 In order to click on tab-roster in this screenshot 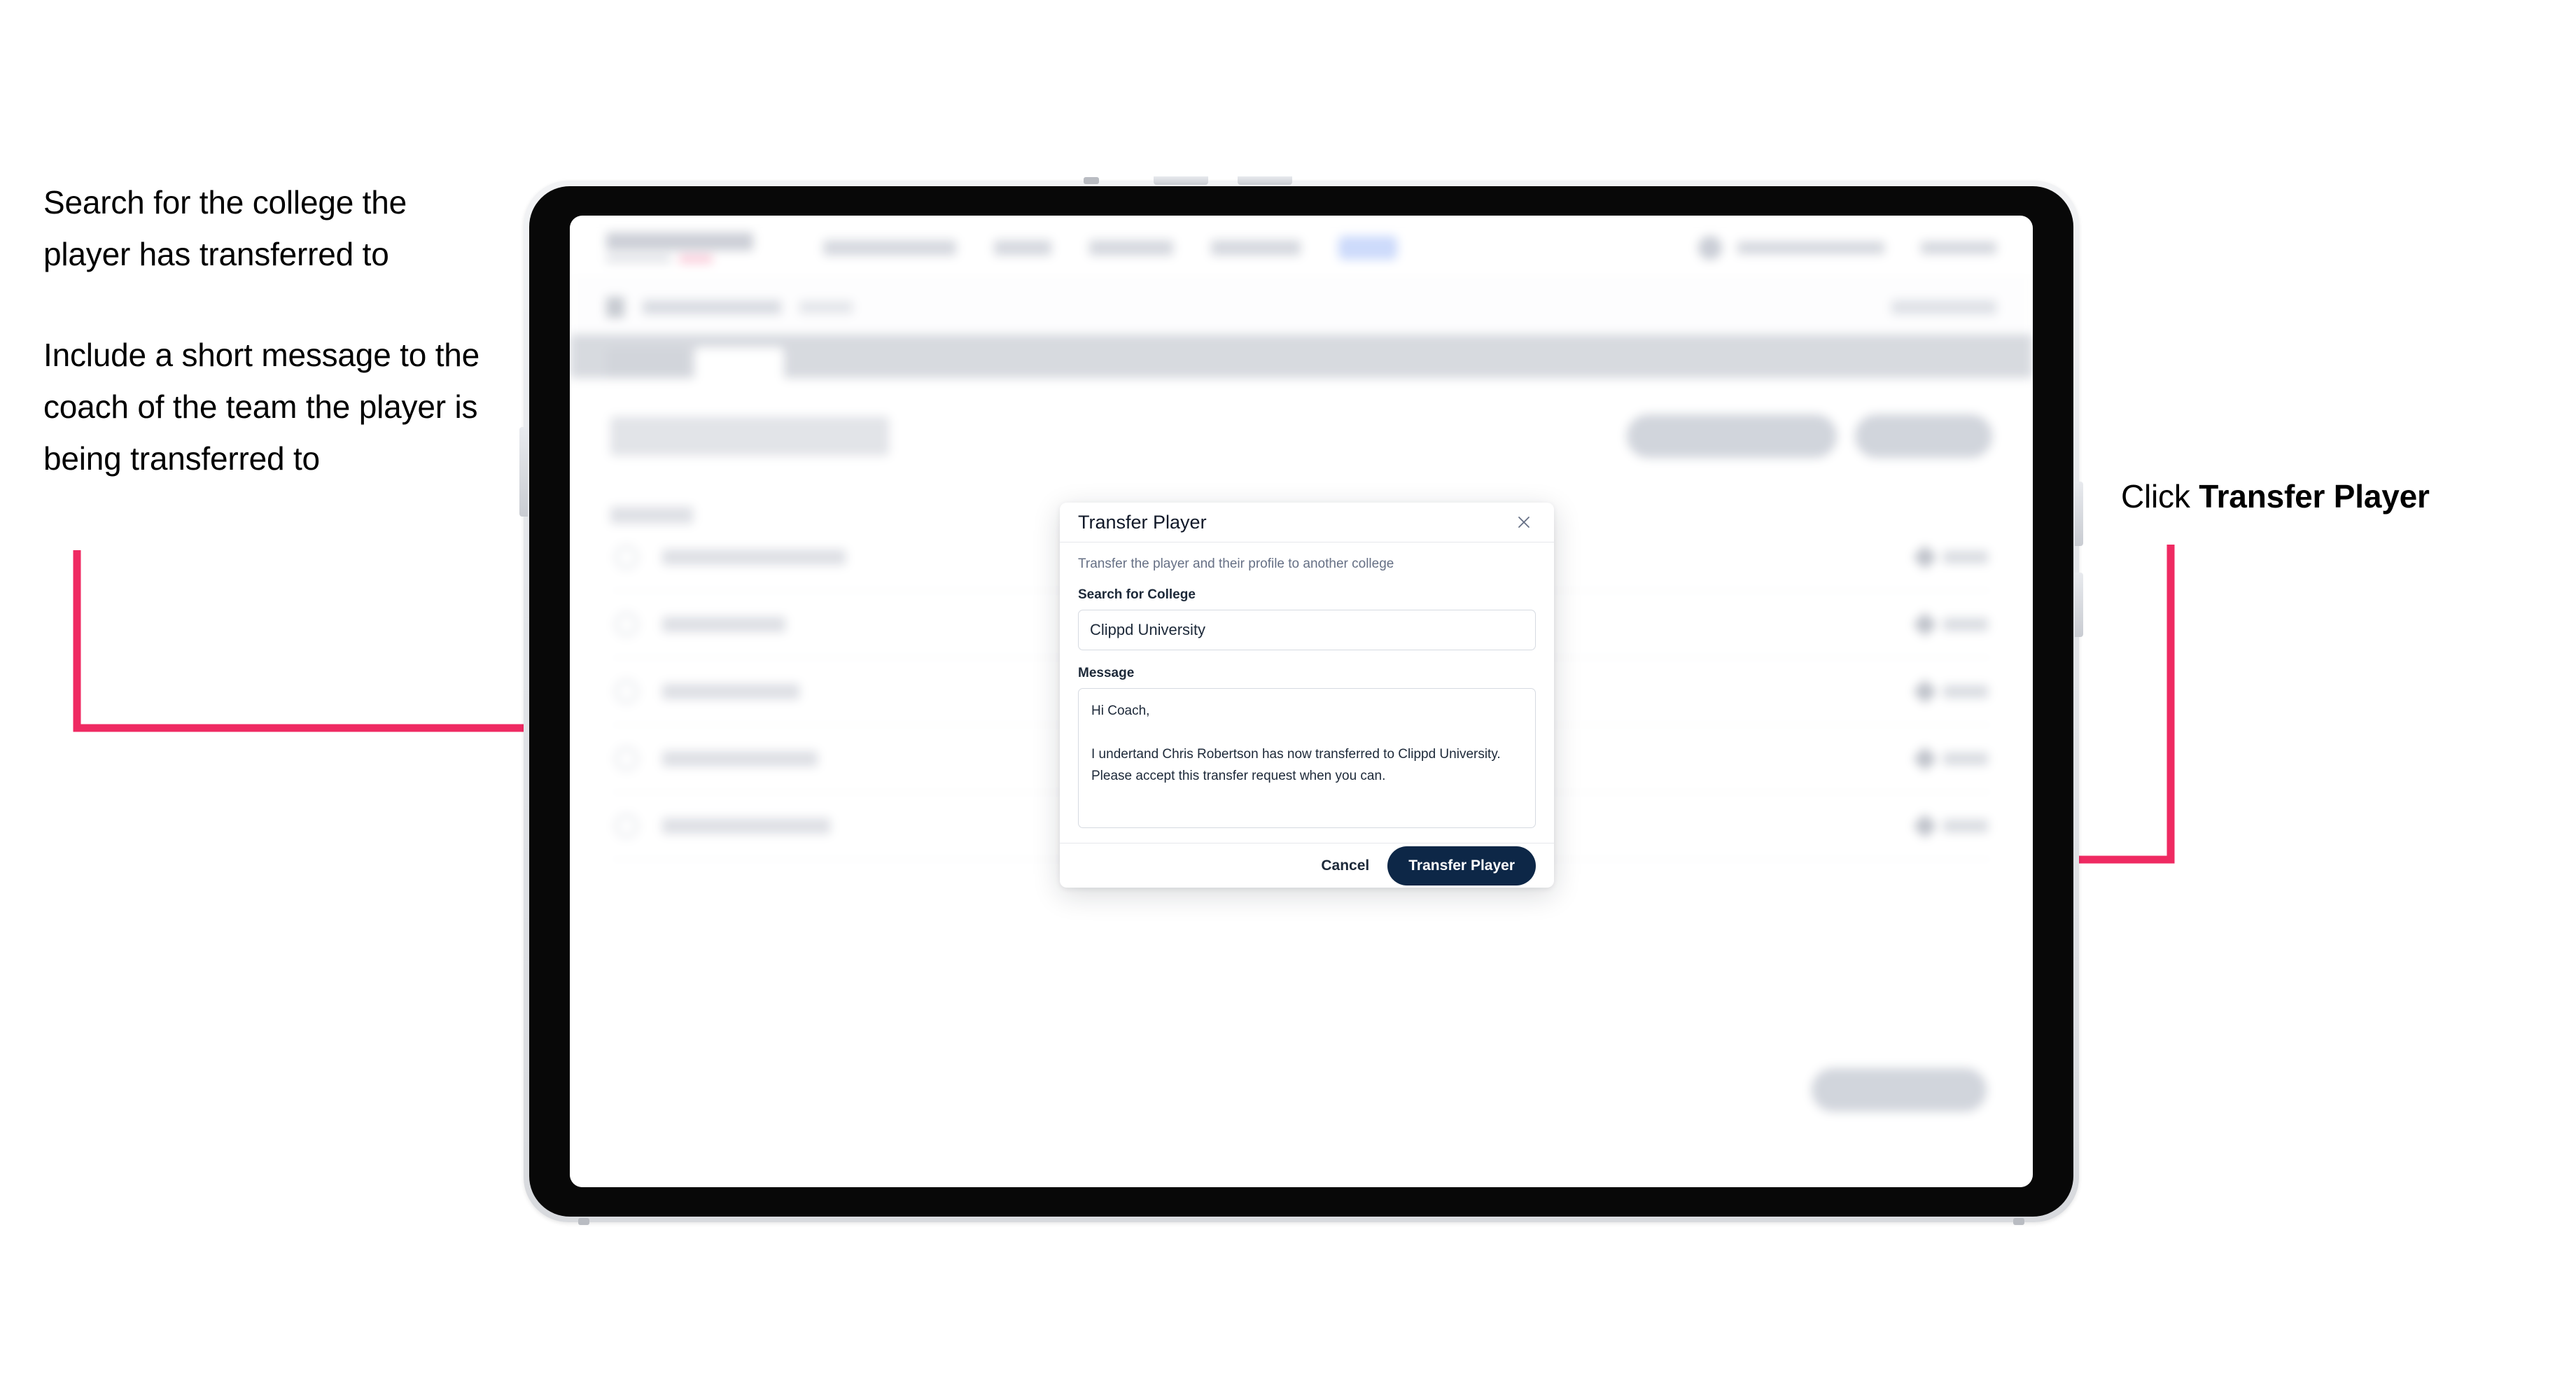, I will do `click(739, 362)`.